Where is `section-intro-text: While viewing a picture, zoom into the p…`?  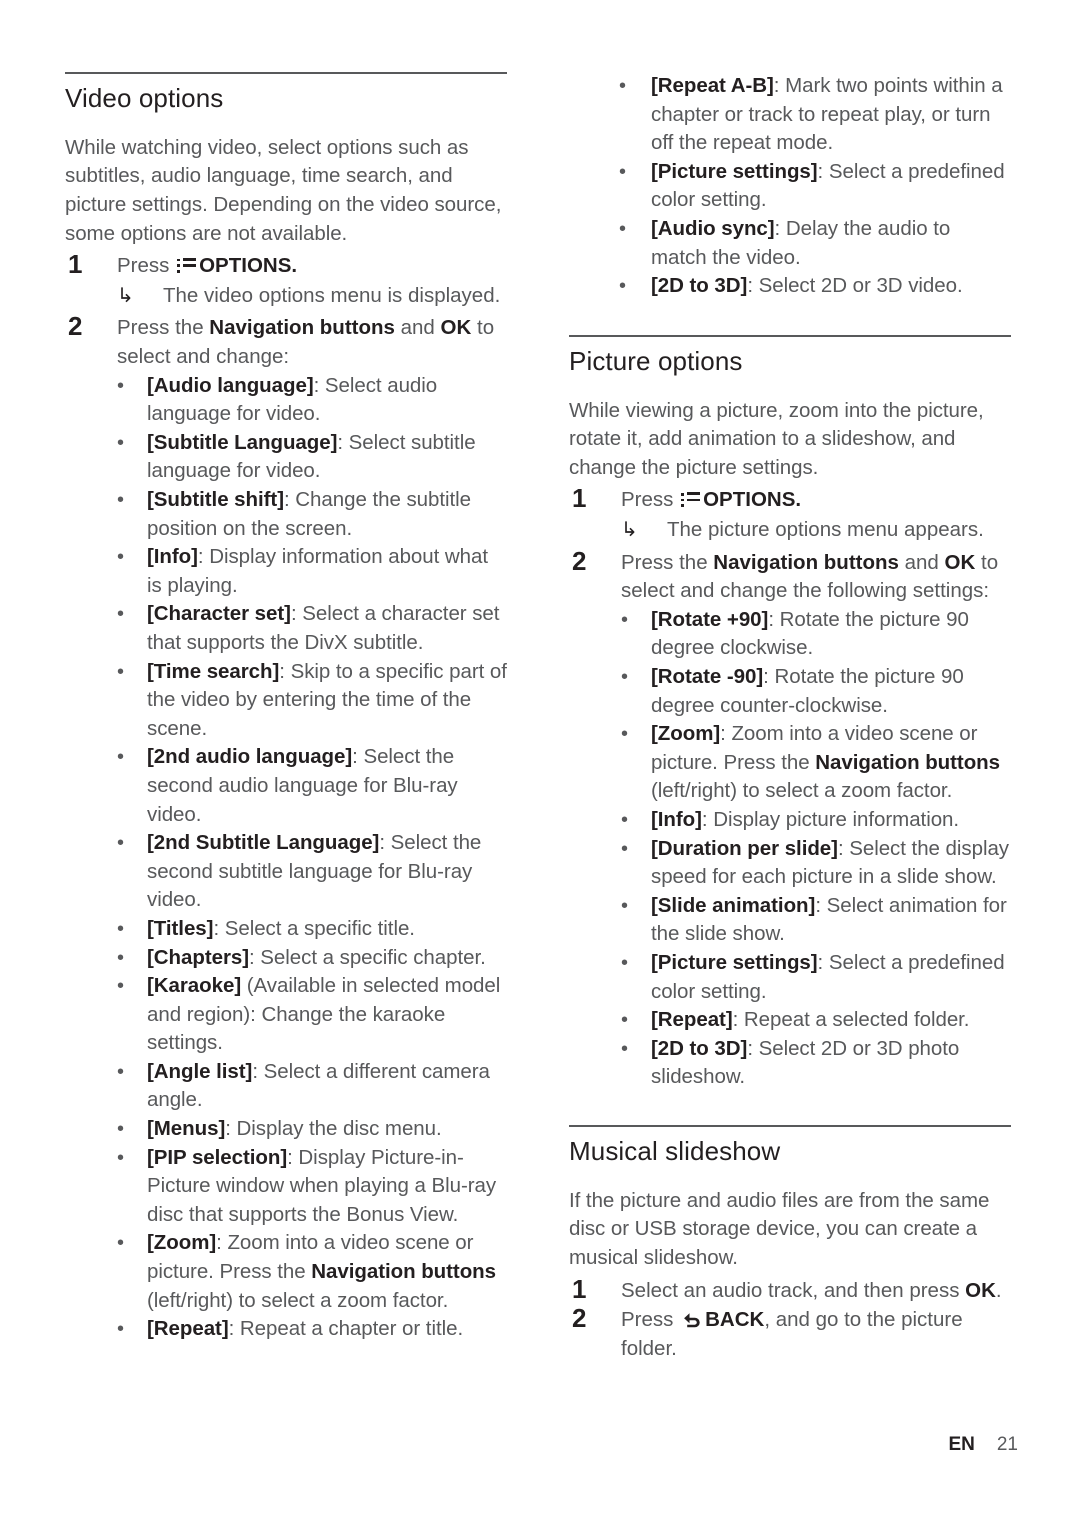 section-intro-text: While viewing a picture, zoom into the p… is located at coordinates (776, 438).